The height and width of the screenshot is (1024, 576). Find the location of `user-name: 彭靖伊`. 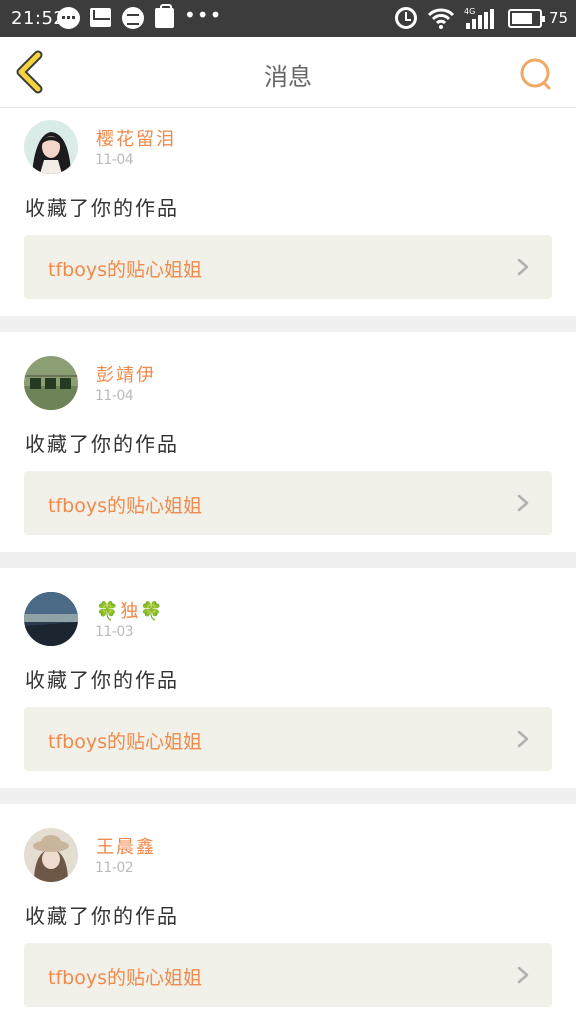

user-name: 彭靖伊 is located at coordinates (126, 374).